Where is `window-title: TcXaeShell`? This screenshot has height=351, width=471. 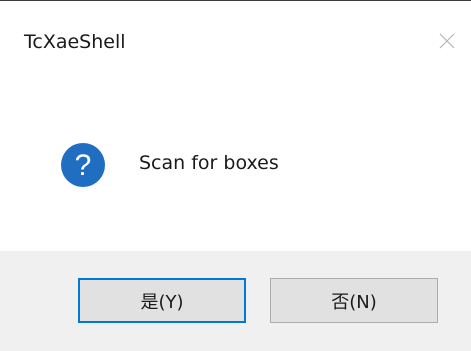 window-title: TcXaeShell is located at coordinates (75, 42).